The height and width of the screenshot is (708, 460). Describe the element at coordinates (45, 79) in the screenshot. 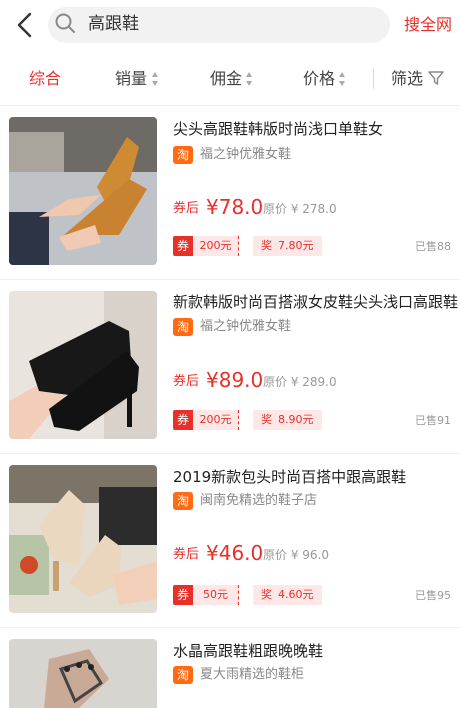

I see `filter-comprehensive: 综合` at that location.